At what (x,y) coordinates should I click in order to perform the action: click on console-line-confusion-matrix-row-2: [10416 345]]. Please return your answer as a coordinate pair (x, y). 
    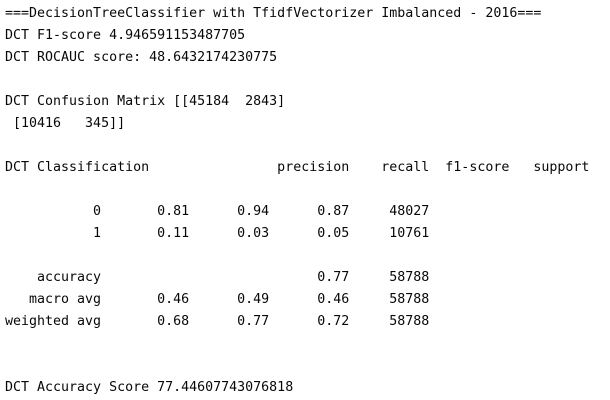
    Looking at the image, I should click on (65, 123).